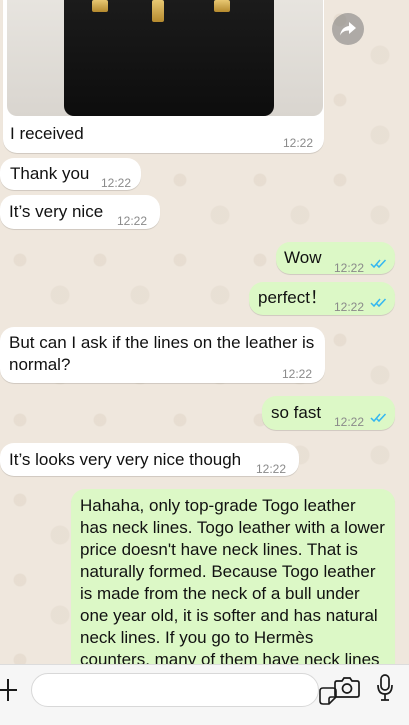  I want to click on message-composer, so click(204, 694).